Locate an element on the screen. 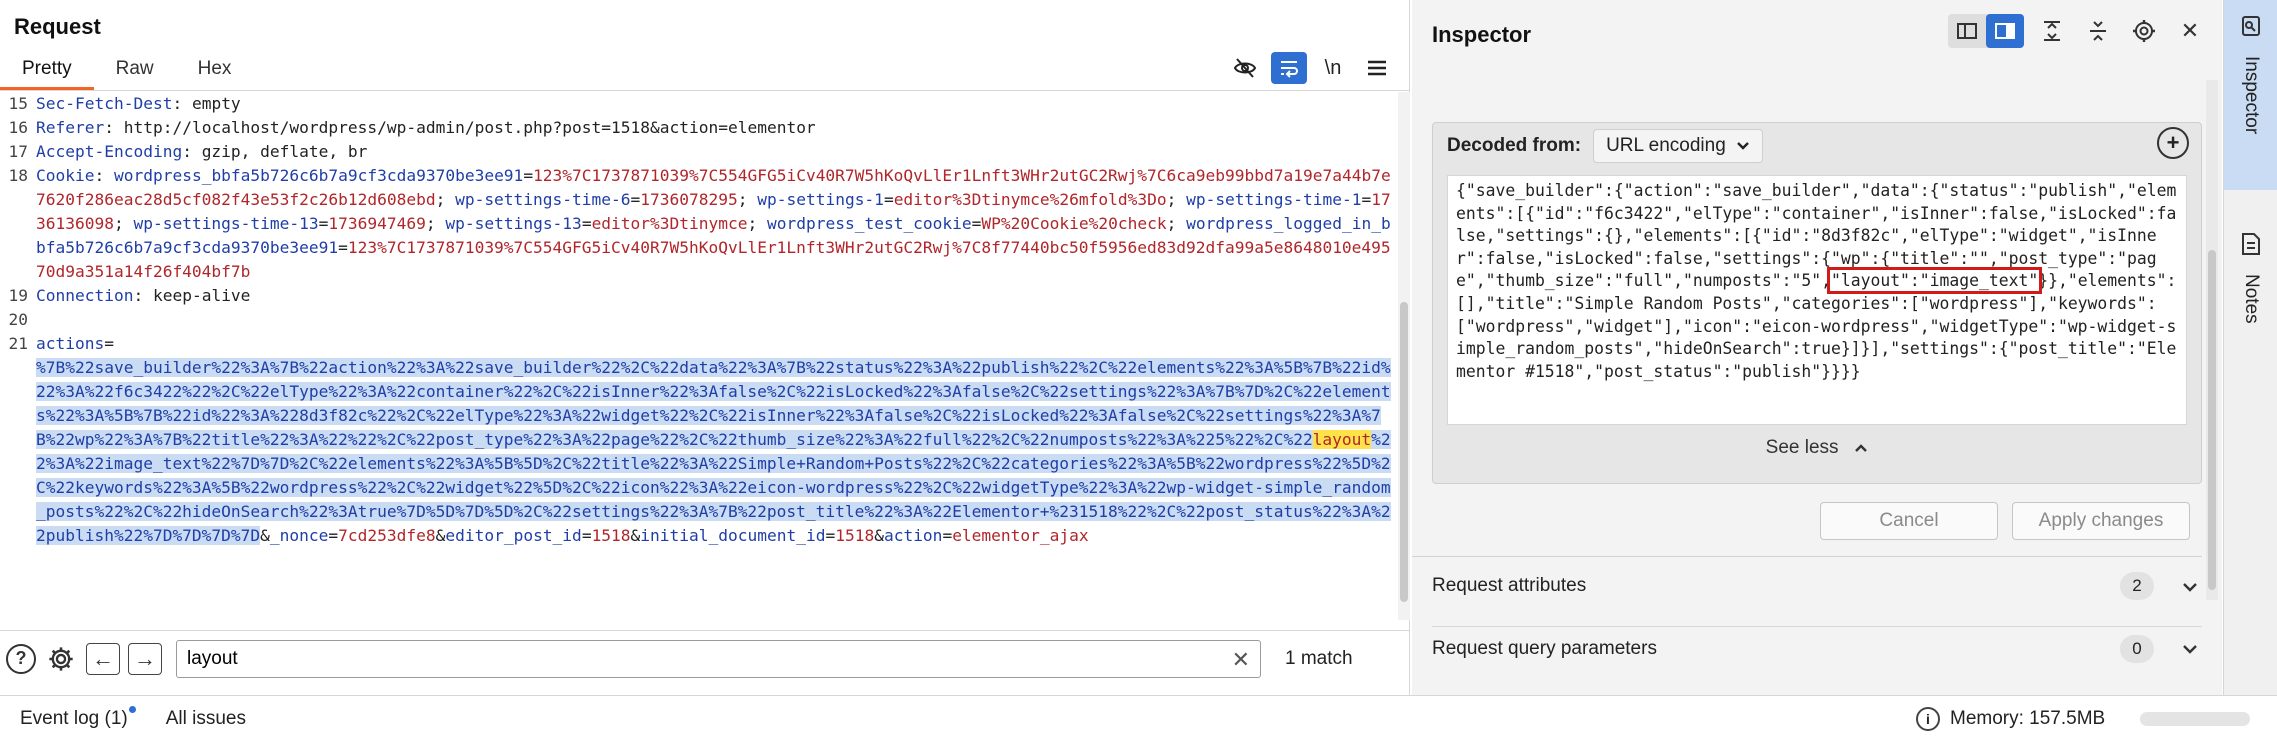  layout-toggle is located at coordinates (1986, 31).